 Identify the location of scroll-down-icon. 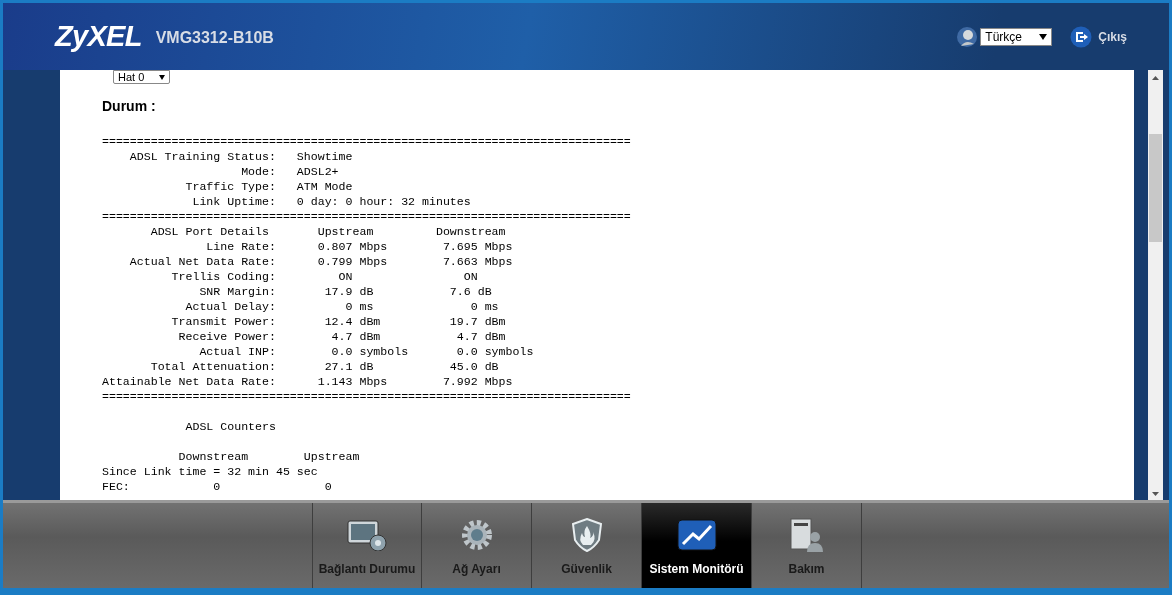
(1155, 494).